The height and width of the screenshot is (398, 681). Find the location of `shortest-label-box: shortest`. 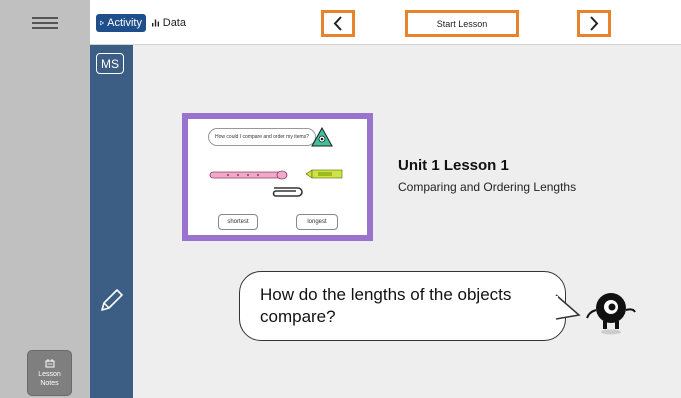

shortest-label-box: shortest is located at coordinates (238, 222).